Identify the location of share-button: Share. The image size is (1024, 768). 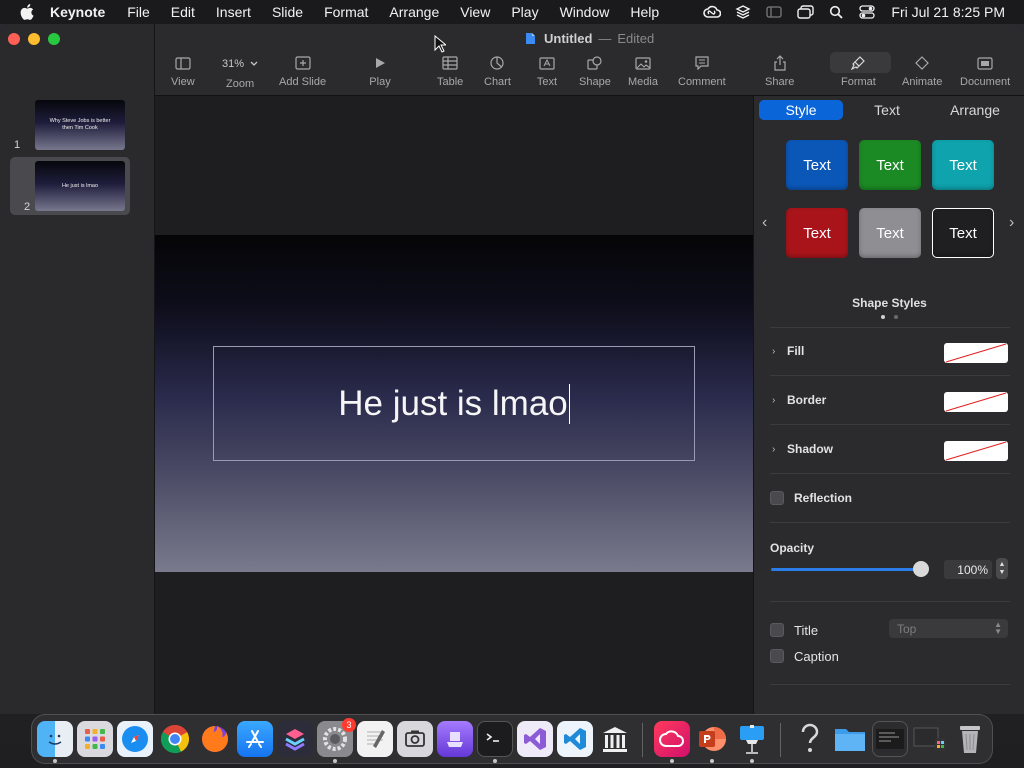
(779, 73).